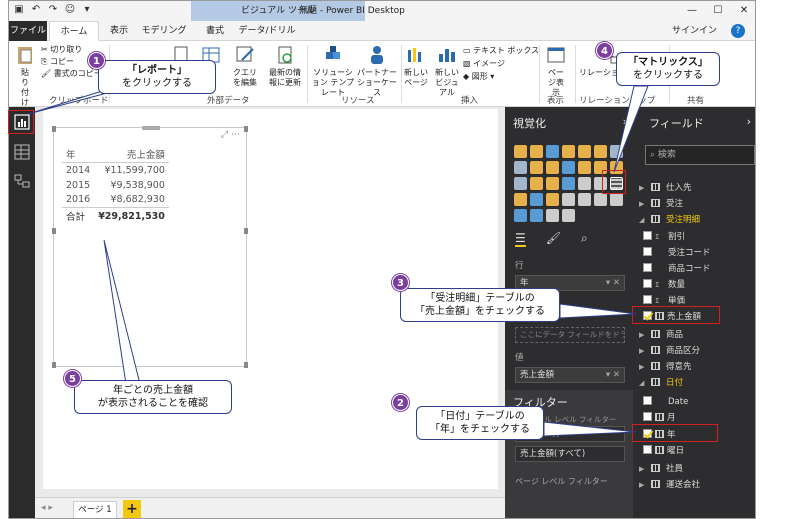  Describe the element at coordinates (694, 31) in the screenshot. I see `signin-link: サインイン` at that location.